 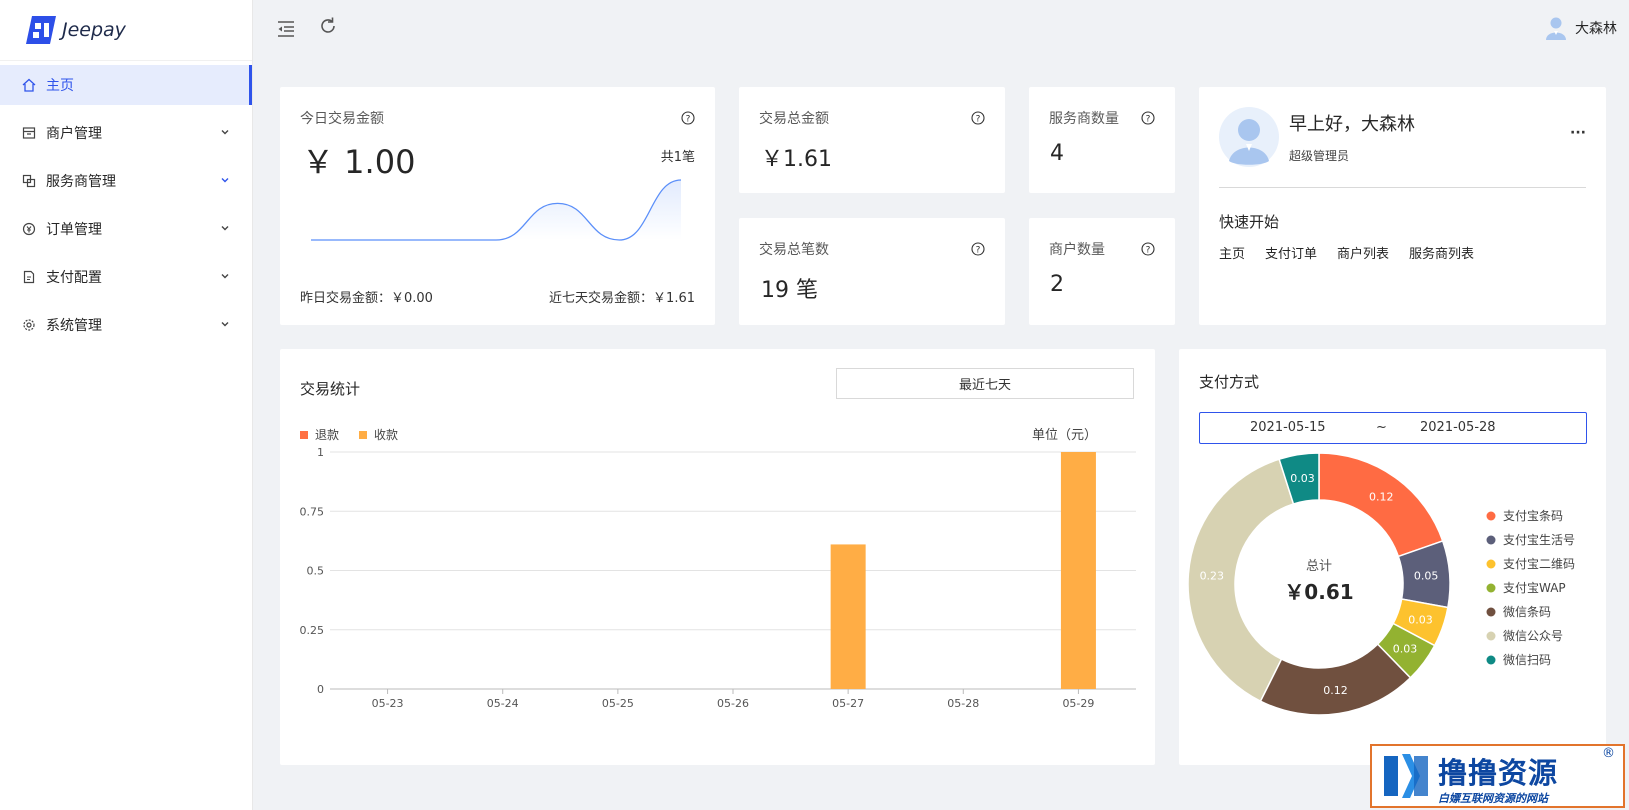 I want to click on quick-links: 主页 支付订单 商户列表 服务商列表, so click(x=1346, y=252).